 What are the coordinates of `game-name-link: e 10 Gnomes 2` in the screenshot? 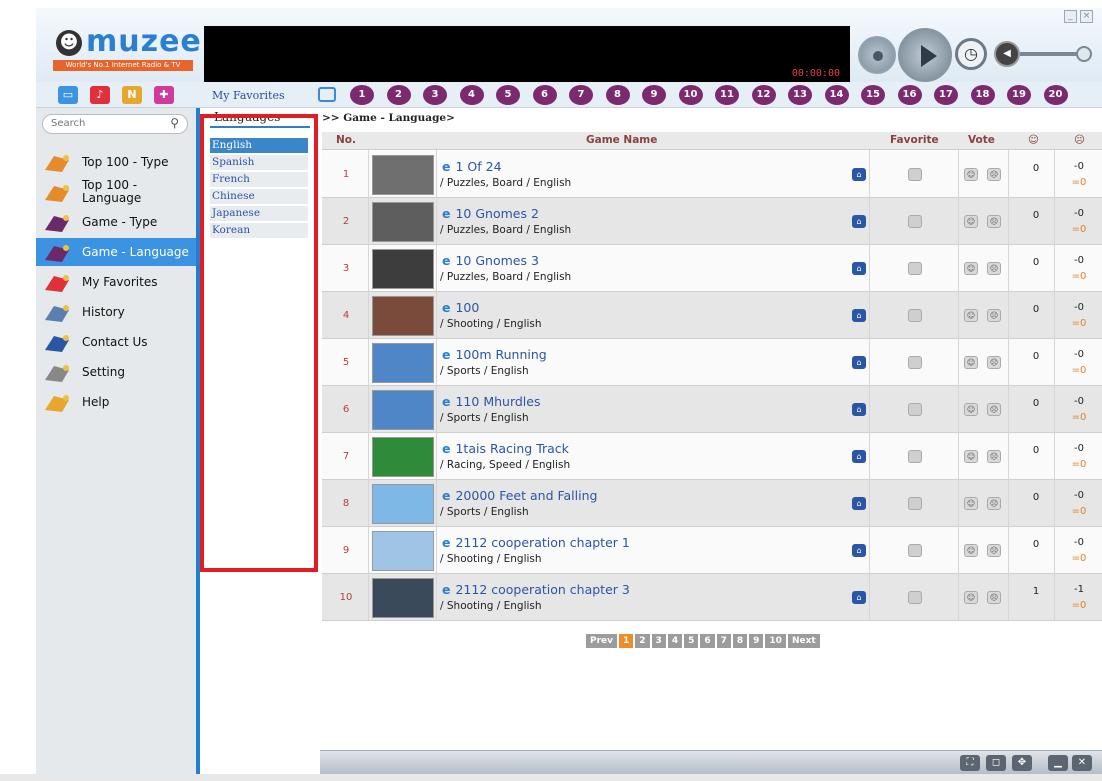 It's located at (490, 213).